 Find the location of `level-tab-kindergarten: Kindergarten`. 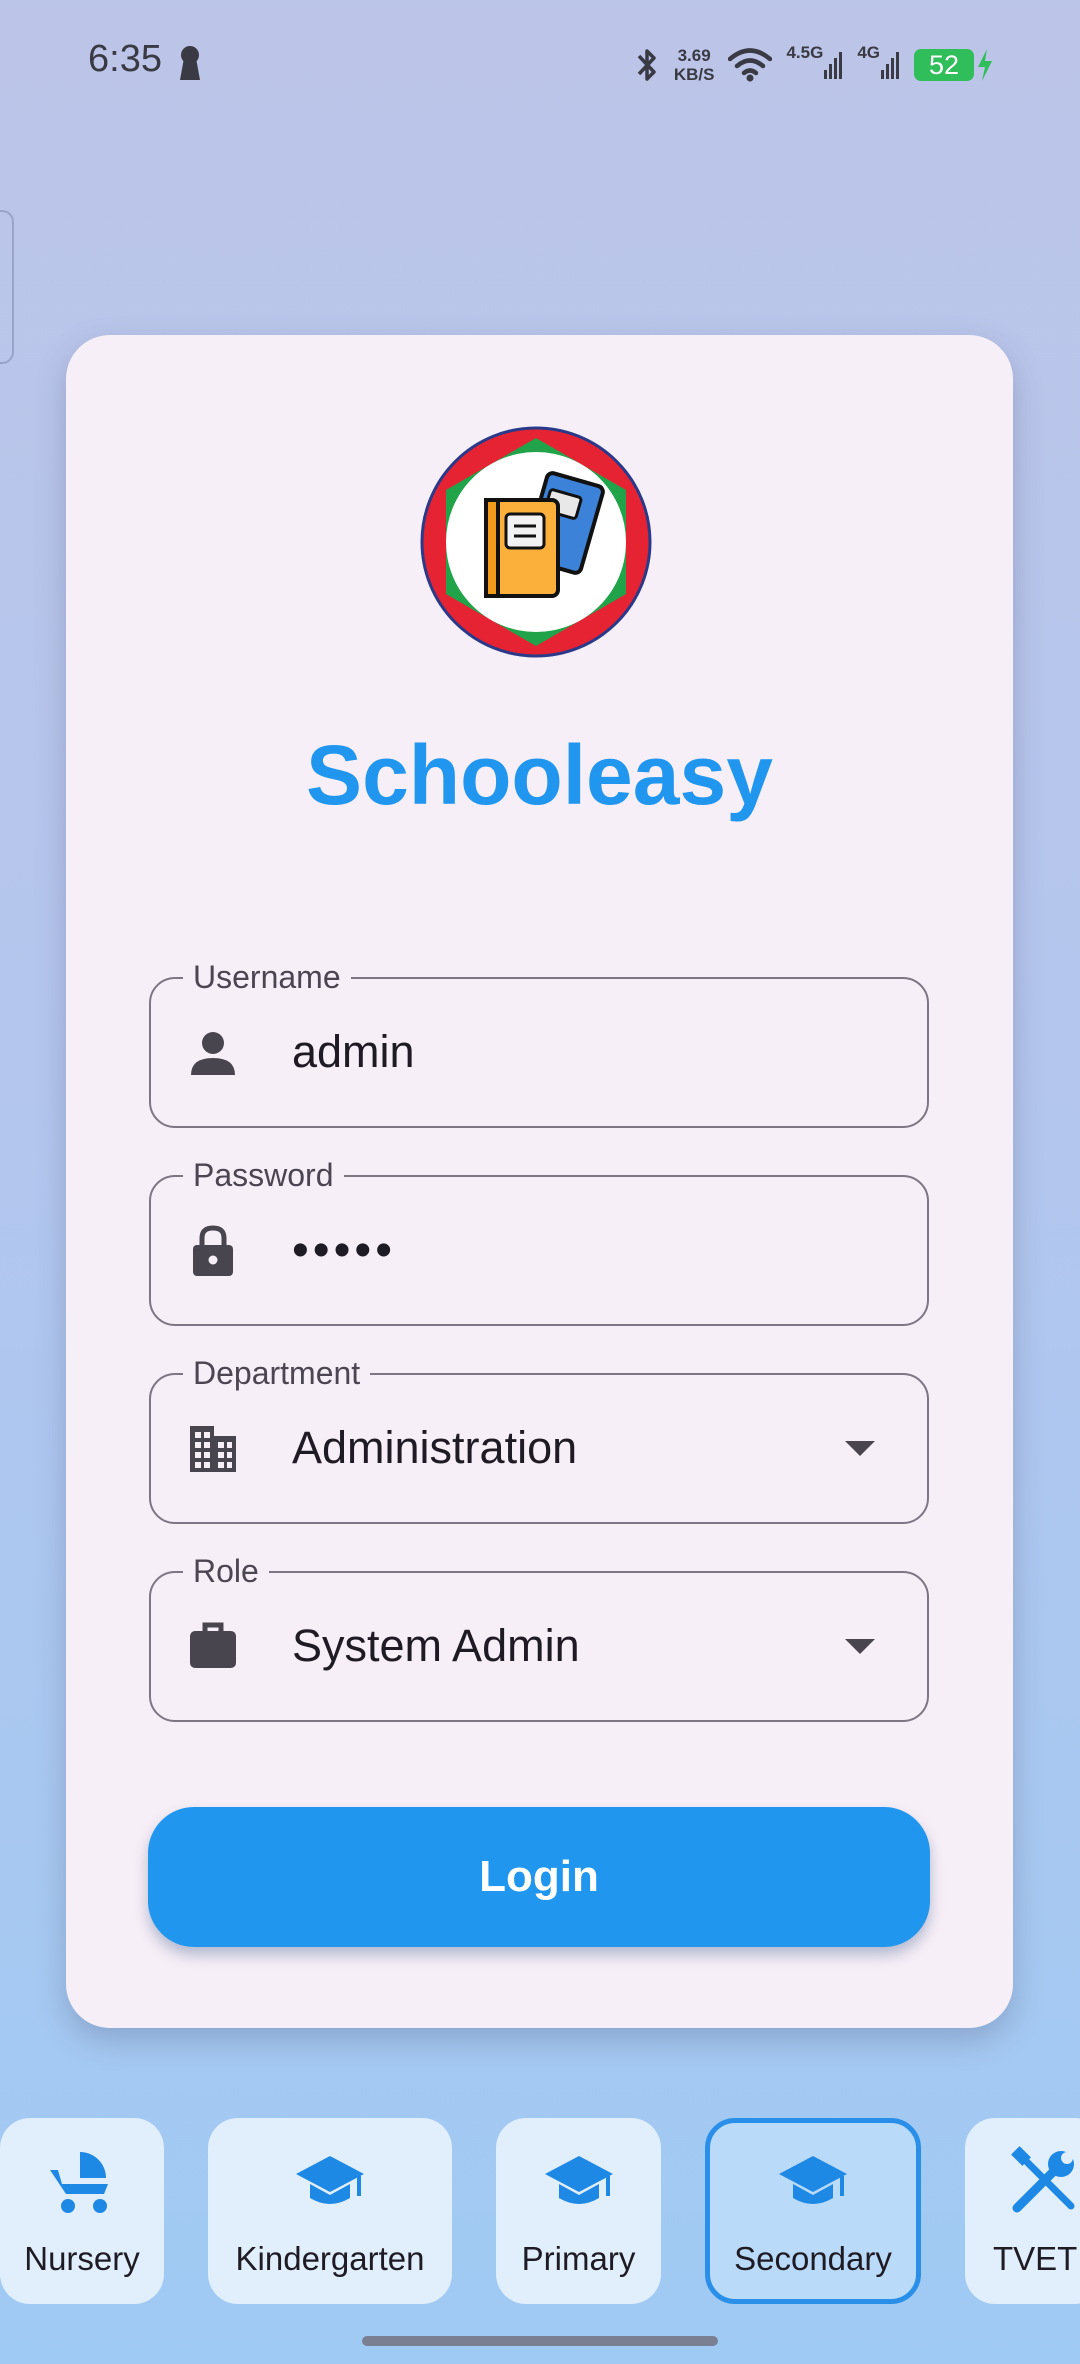

level-tab-kindergarten: Kindergarten is located at coordinates (330, 2211).